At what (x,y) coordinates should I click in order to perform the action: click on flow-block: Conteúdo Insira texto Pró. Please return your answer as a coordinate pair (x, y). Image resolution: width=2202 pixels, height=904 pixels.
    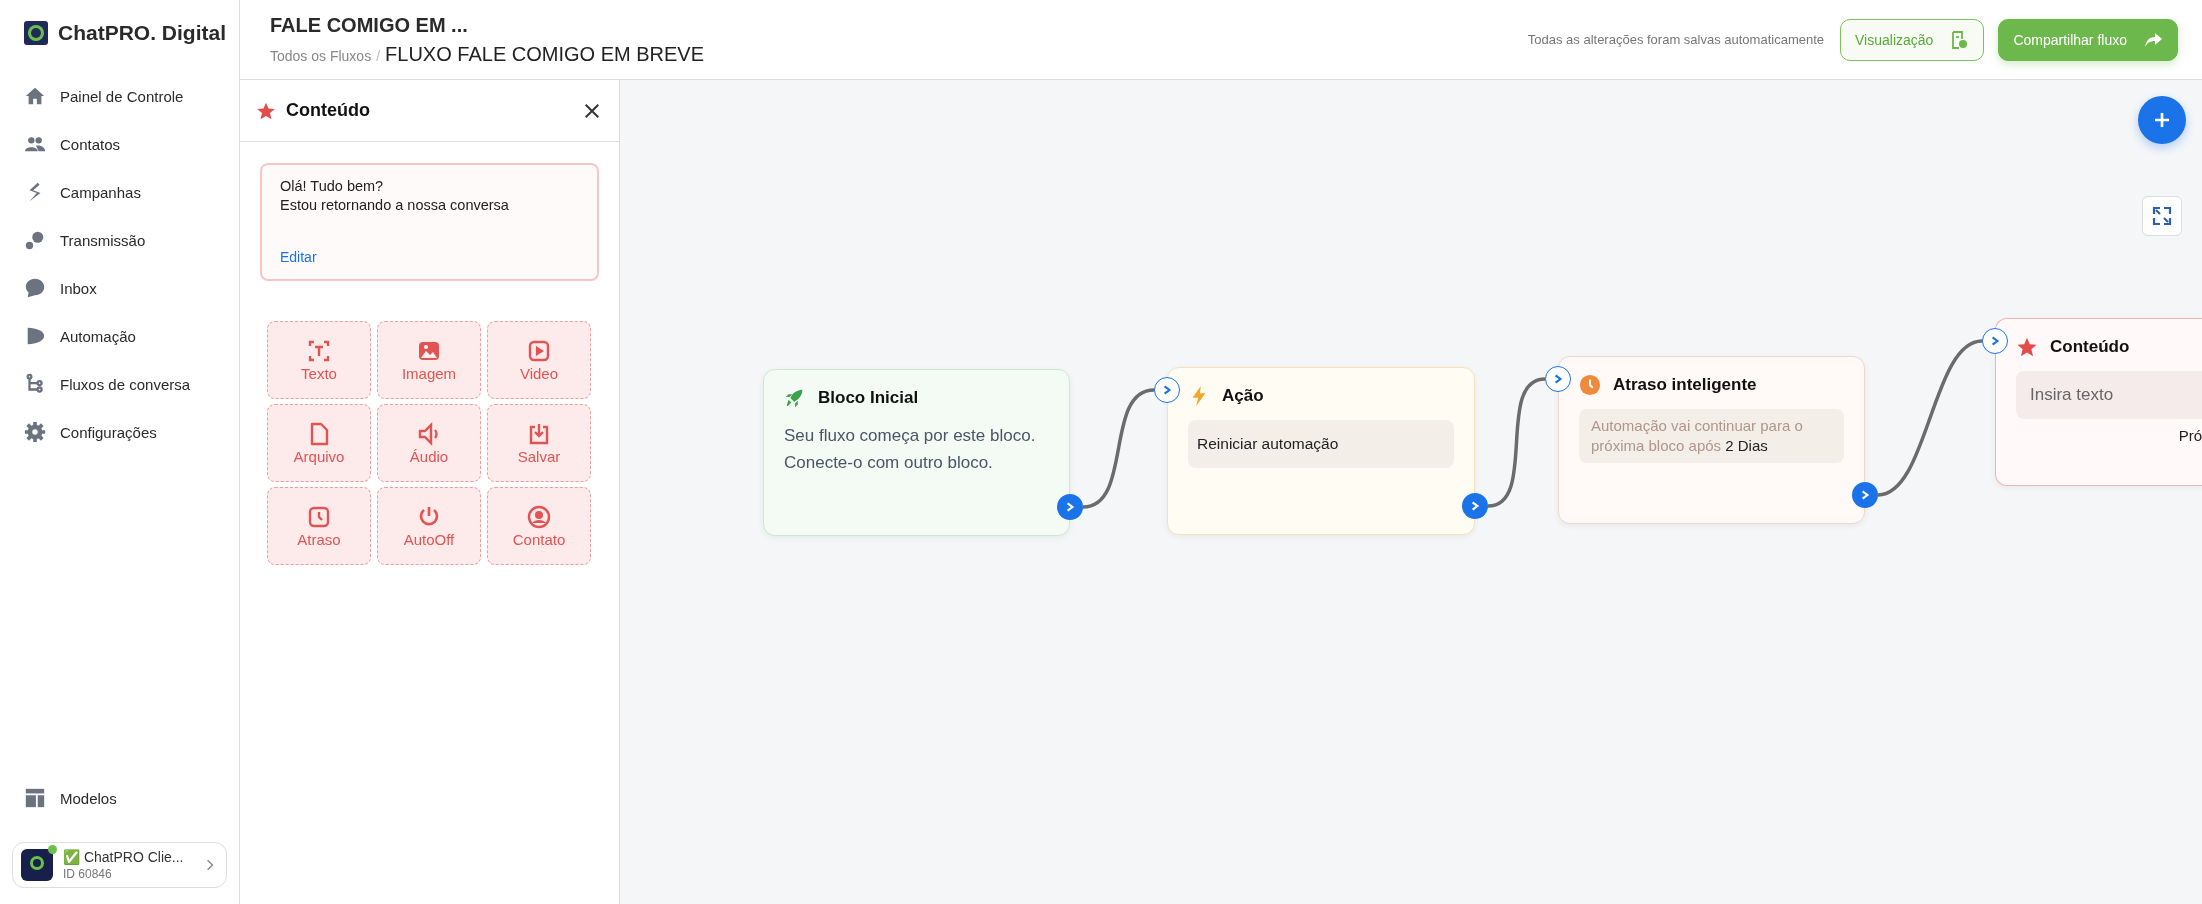
    Looking at the image, I should click on (2098, 402).